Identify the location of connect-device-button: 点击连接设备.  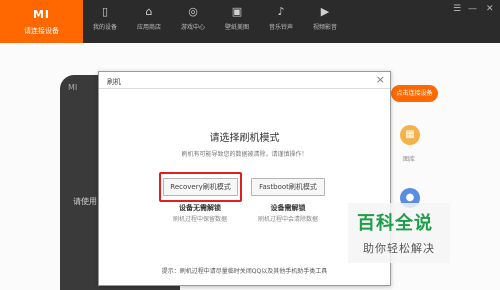
(414, 93).